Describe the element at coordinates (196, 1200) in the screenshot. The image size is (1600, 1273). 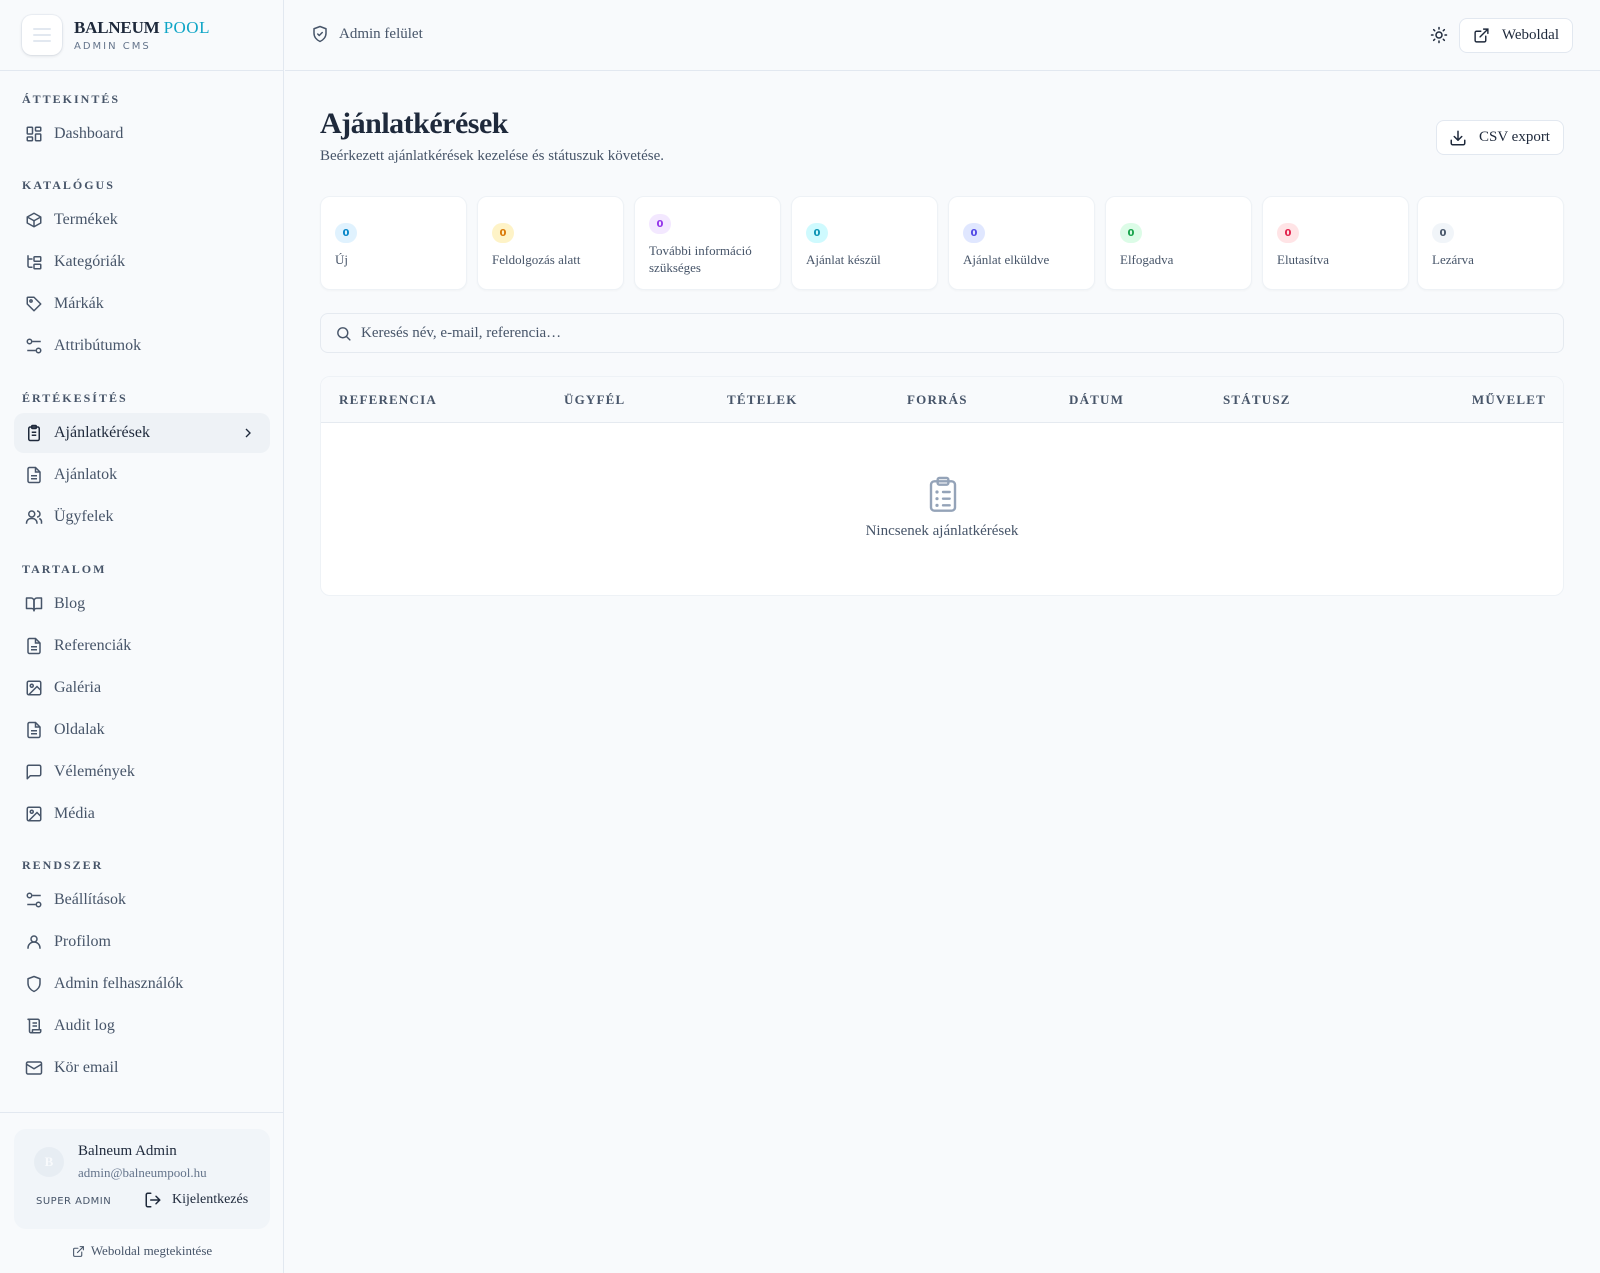
I see `logout-button: Kijelentkezés` at that location.